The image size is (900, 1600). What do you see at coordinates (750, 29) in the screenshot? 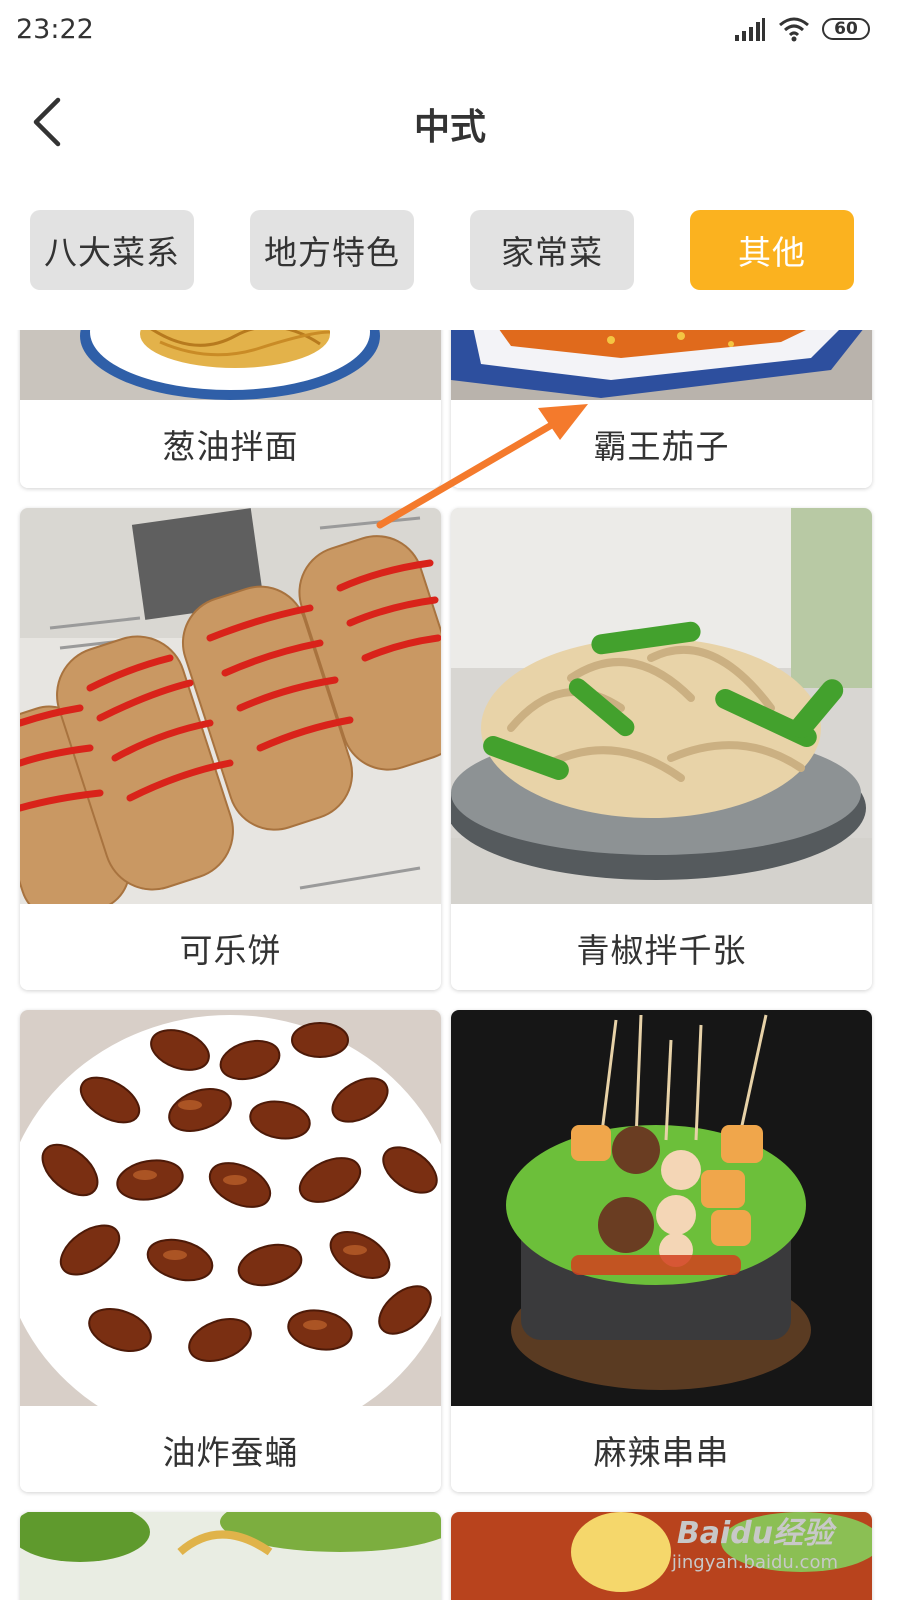
I see `signal-icon` at bounding box center [750, 29].